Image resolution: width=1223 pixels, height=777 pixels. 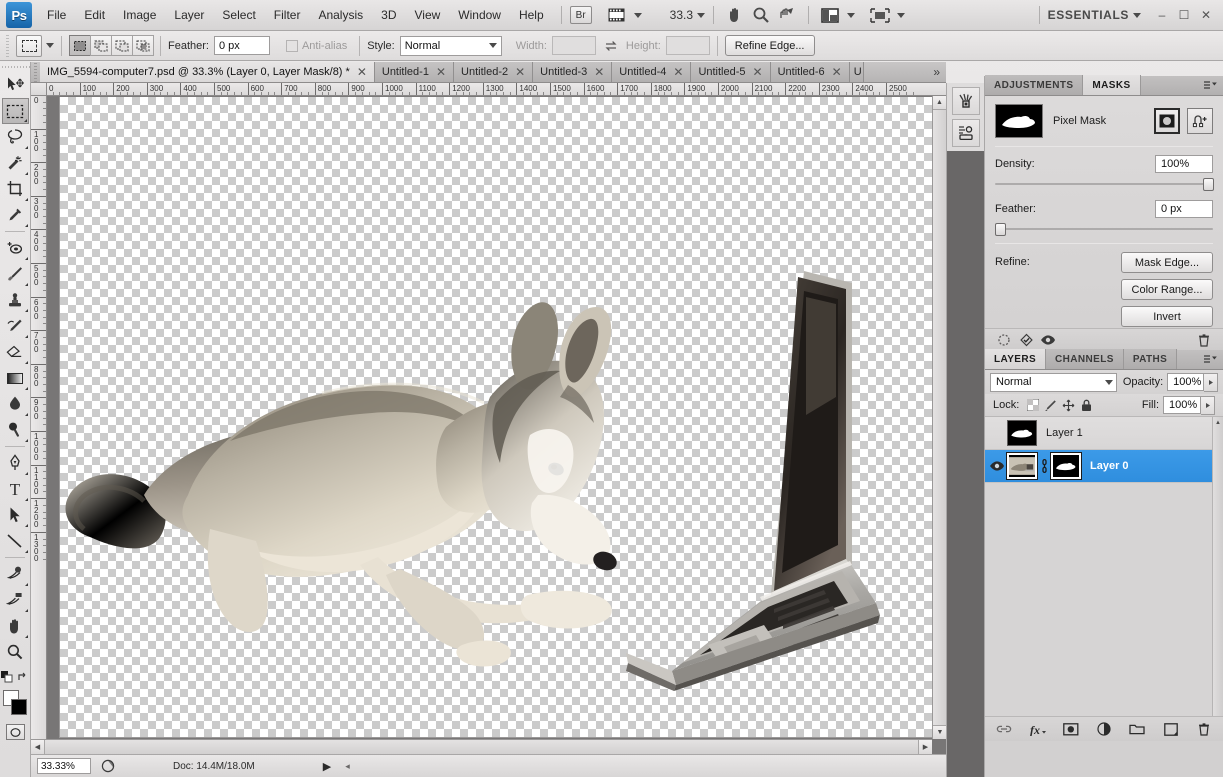 What do you see at coordinates (26, 584) in the screenshot?
I see `3d-rotate-flyout-triangle-icon` at bounding box center [26, 584].